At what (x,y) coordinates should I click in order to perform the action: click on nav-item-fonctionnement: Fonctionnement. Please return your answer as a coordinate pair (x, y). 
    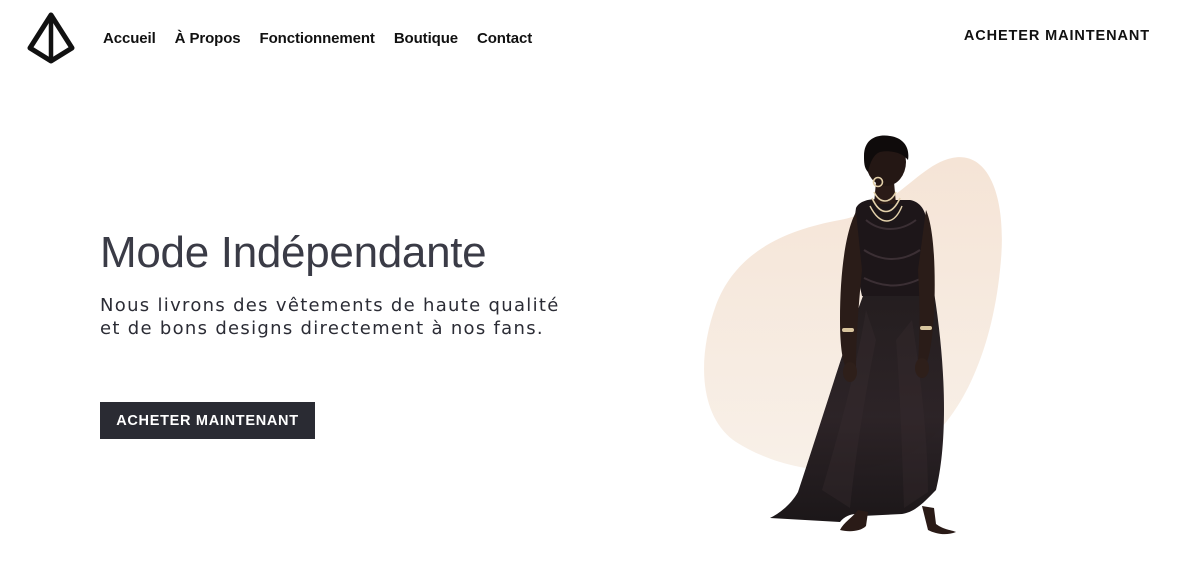
    Looking at the image, I should click on (317, 38).